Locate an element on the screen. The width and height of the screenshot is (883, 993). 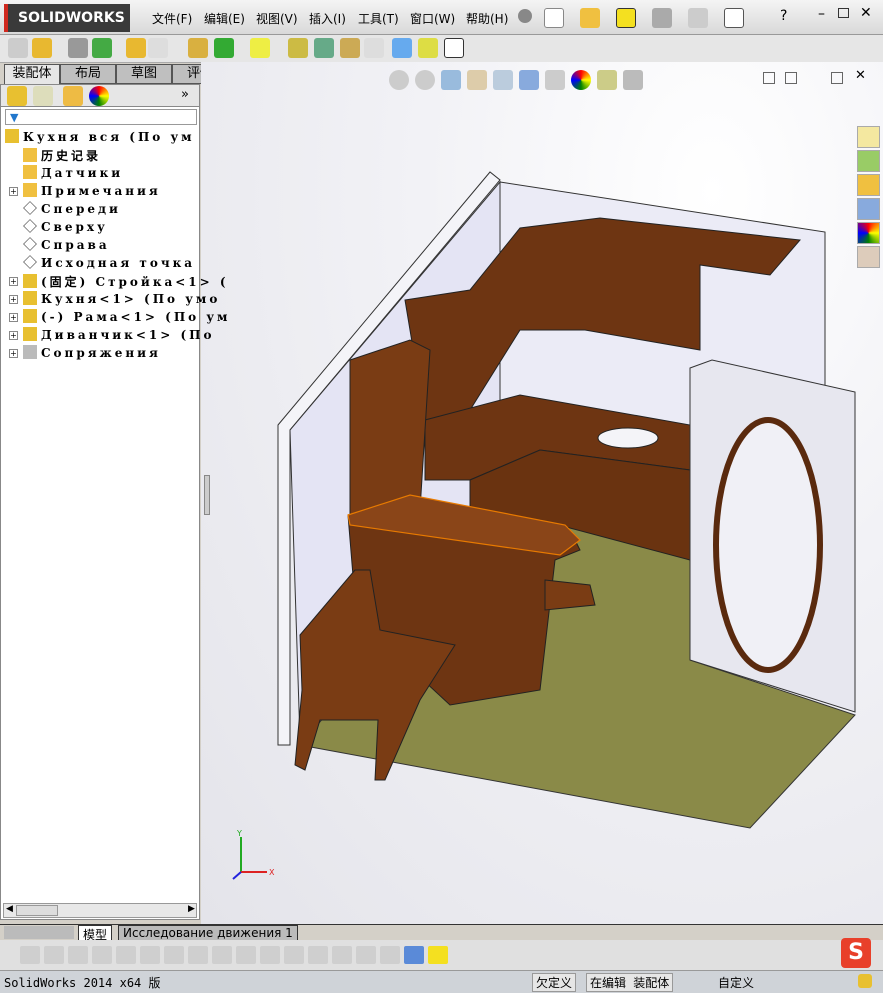
feature-manager-tab-icon is located at coordinates (17, 96).